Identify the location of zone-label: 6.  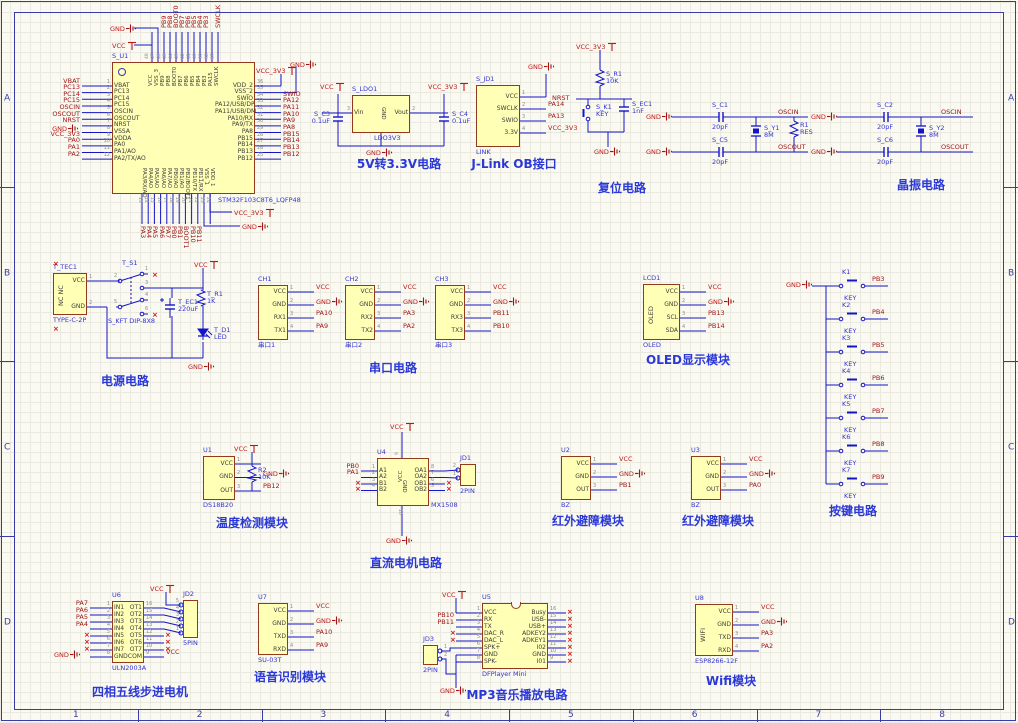
(694, 715).